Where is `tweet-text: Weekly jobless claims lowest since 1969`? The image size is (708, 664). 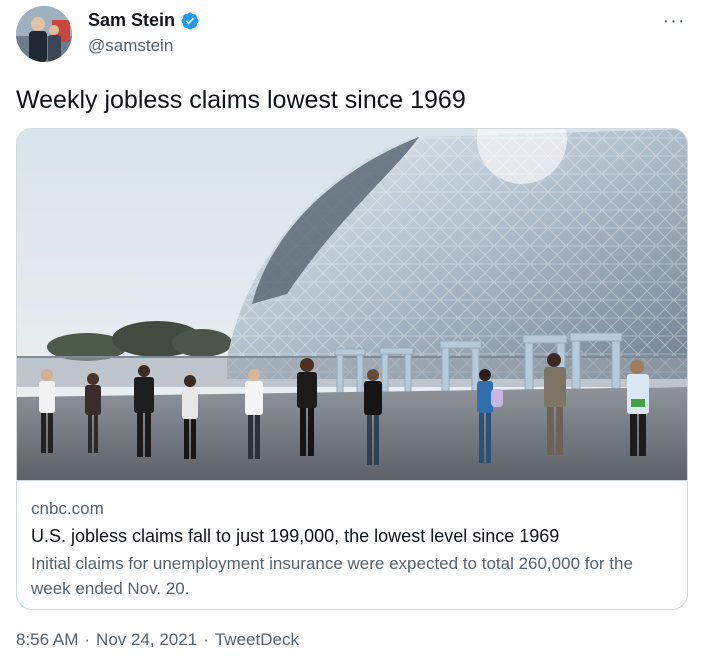 tweet-text: Weekly jobless claims lowest since 1969 is located at coordinates (241, 100).